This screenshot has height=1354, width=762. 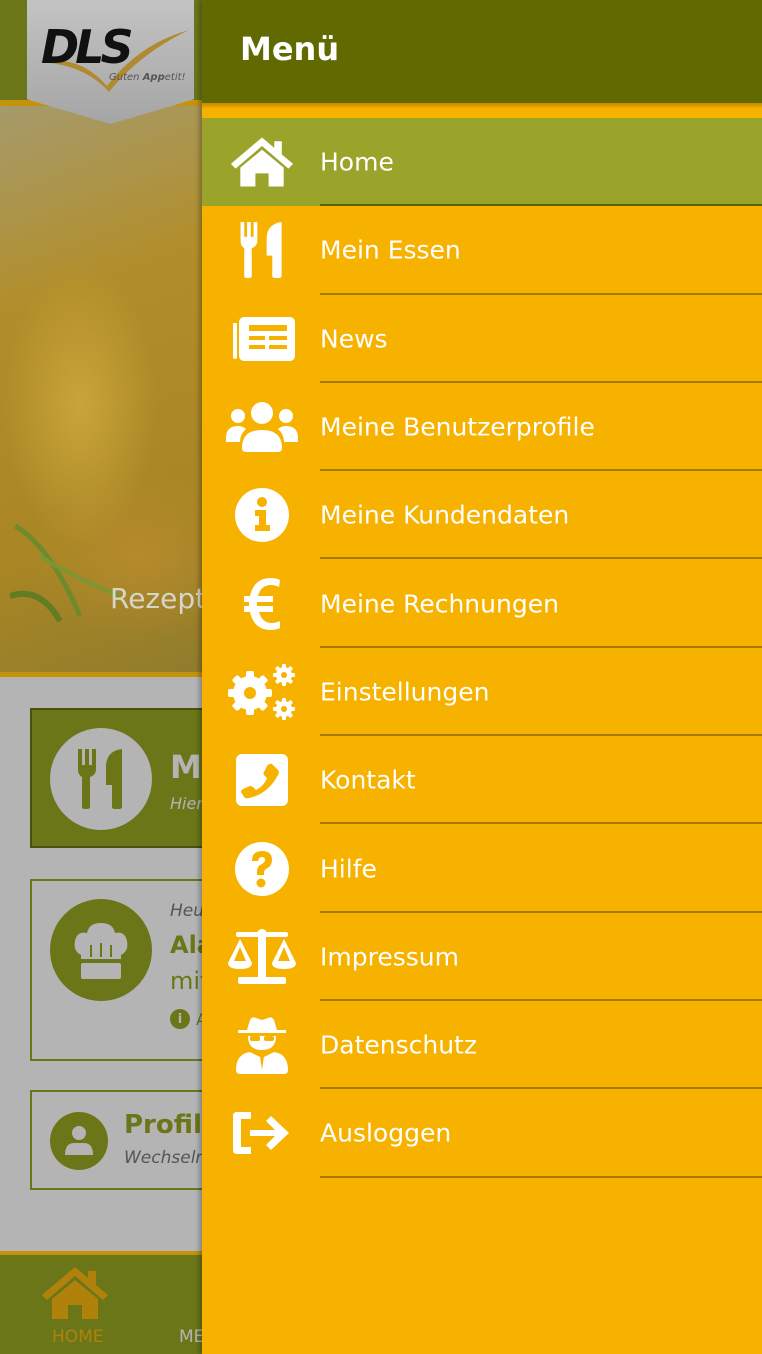 I want to click on menu-item-imprint: Impressum, so click(x=482, y=957).